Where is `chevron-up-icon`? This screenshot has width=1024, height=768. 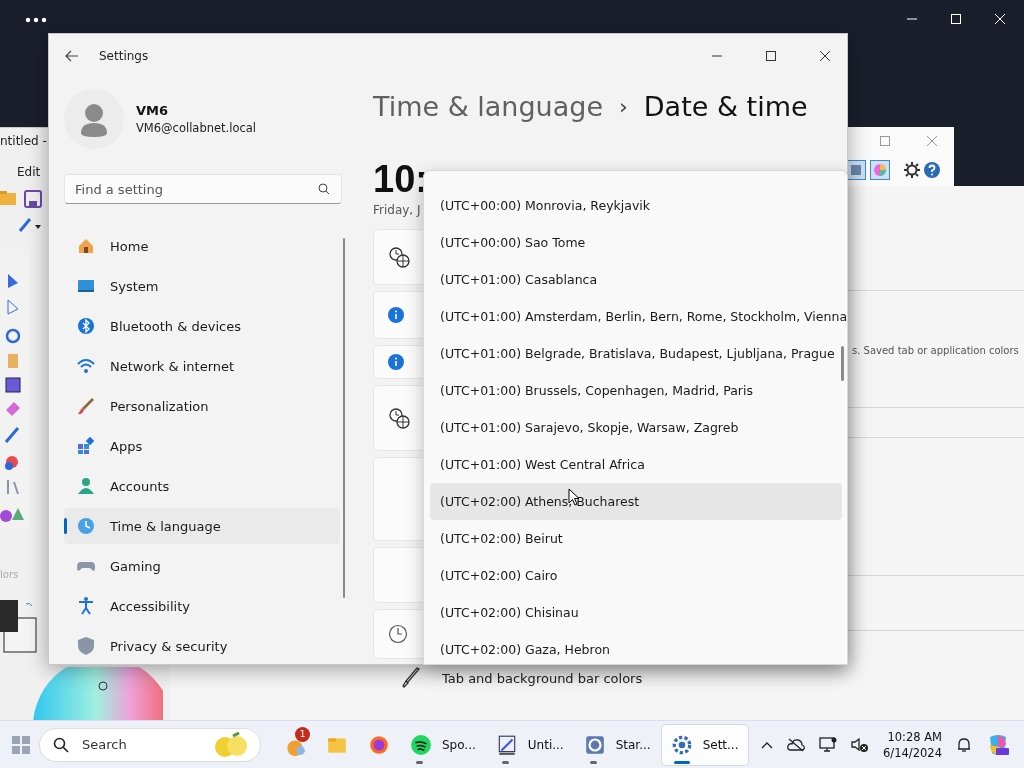 chevron-up-icon is located at coordinates (767, 744).